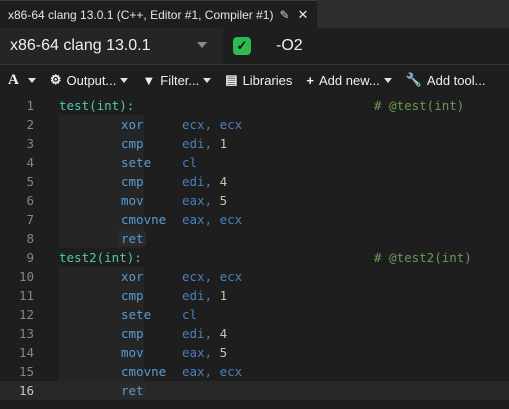 This screenshot has height=409, width=509. I want to click on instruction-operands: ecx, ecx, so click(212, 124).